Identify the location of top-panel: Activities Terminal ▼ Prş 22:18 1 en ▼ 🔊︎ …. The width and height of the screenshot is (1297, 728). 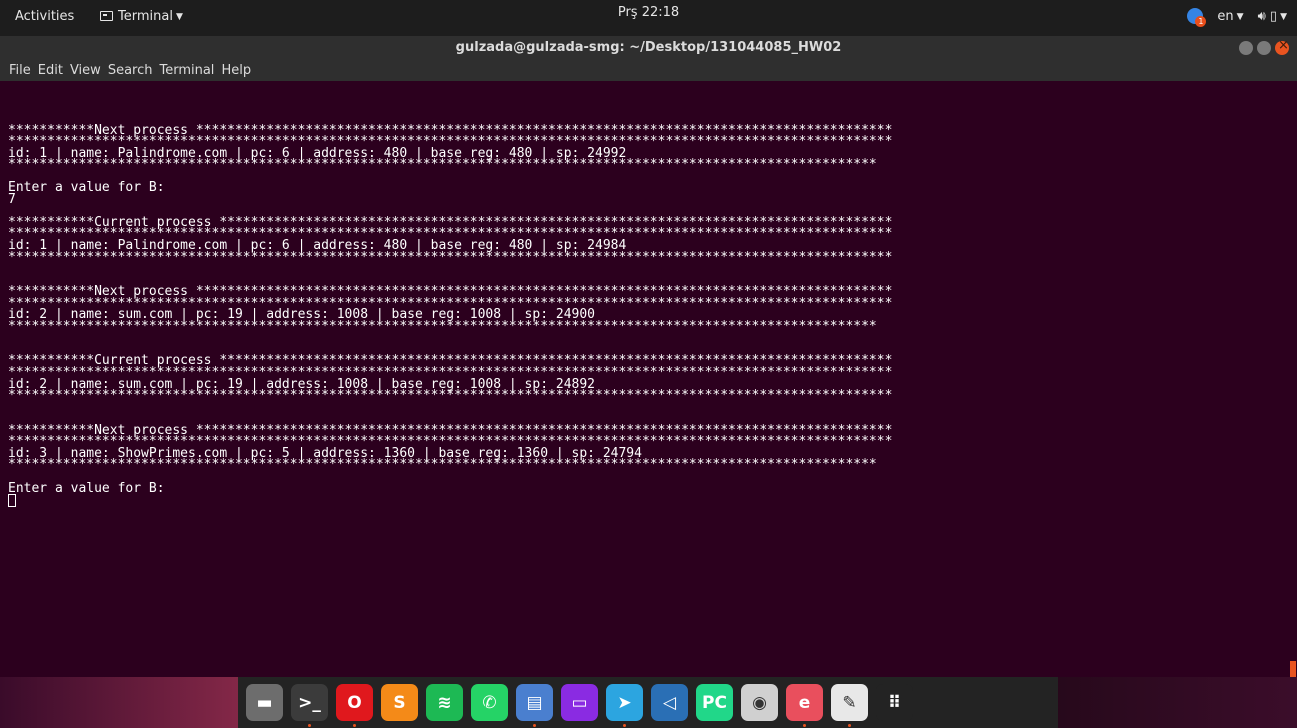
(648, 18).